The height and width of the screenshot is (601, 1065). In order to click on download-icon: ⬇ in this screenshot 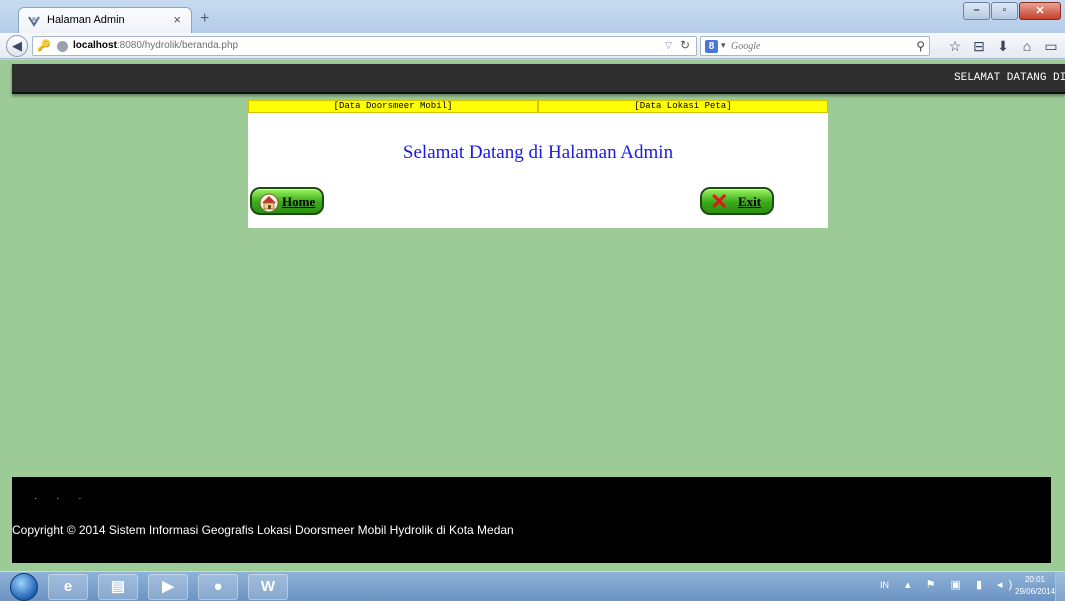, I will do `click(1003, 46)`.